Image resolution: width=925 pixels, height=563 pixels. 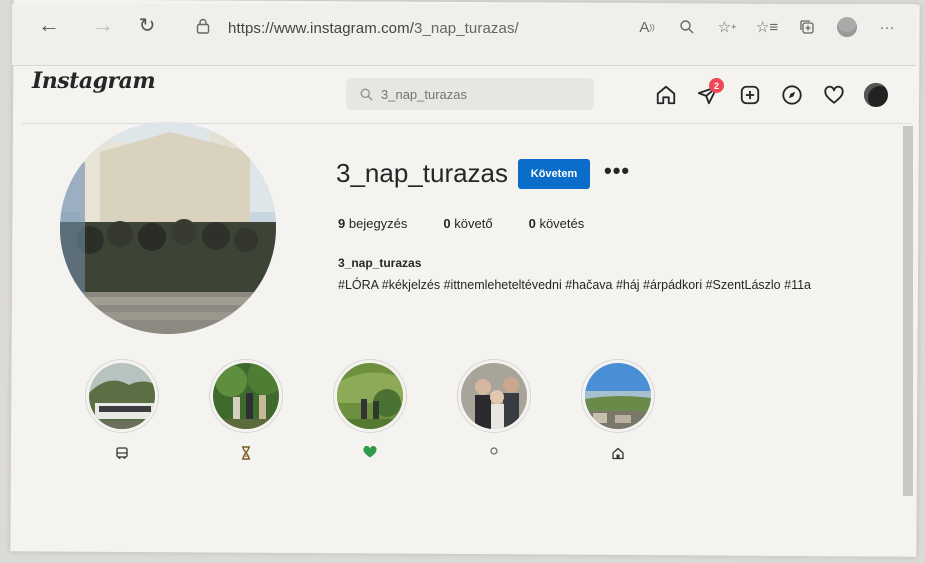 I want to click on url-host: https://www.instagram.com/, so click(x=321, y=28).